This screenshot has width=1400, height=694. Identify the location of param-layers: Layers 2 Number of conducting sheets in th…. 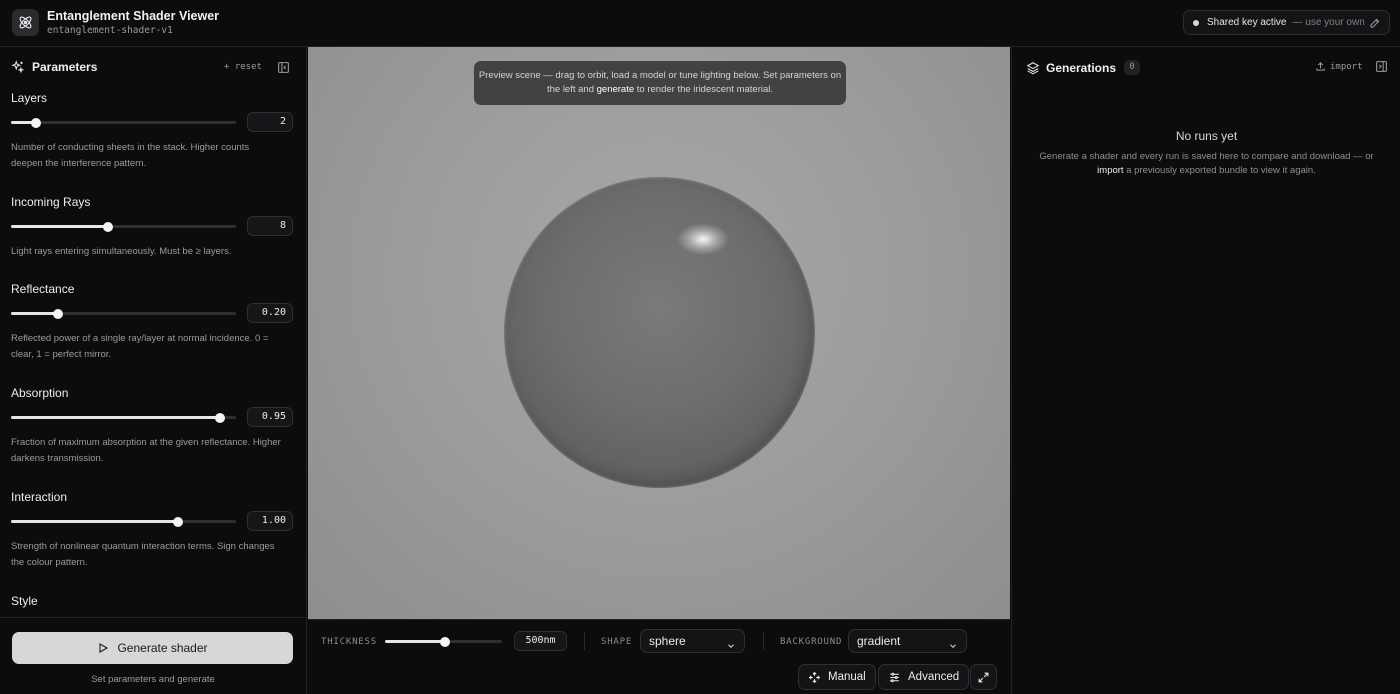
(152, 130).